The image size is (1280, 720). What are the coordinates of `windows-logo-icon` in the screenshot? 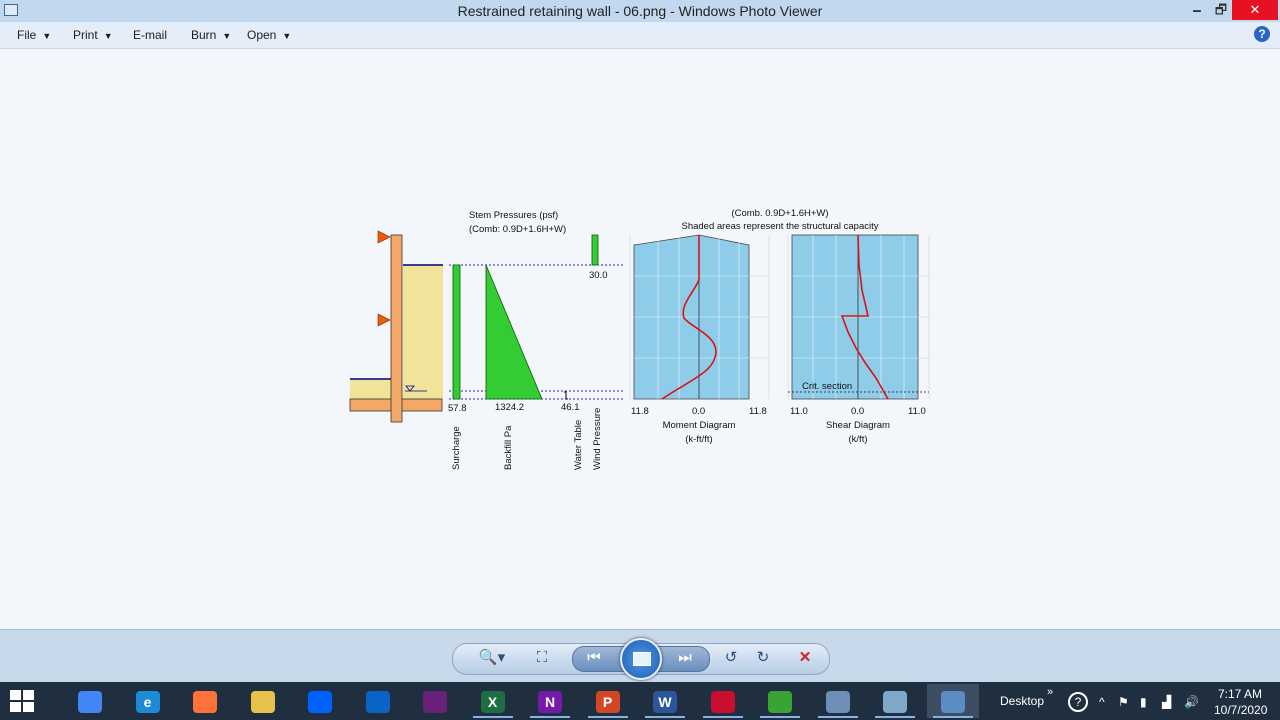 It's located at (15, 695).